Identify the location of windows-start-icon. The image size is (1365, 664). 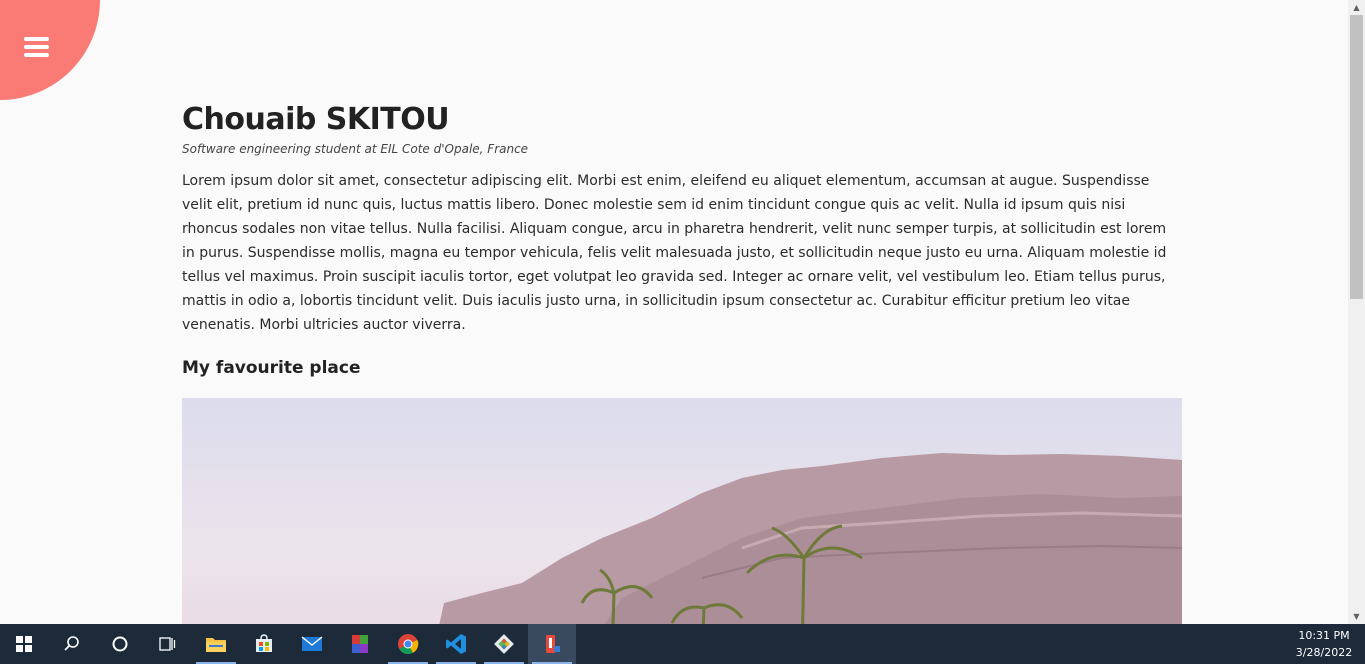
(24, 644).